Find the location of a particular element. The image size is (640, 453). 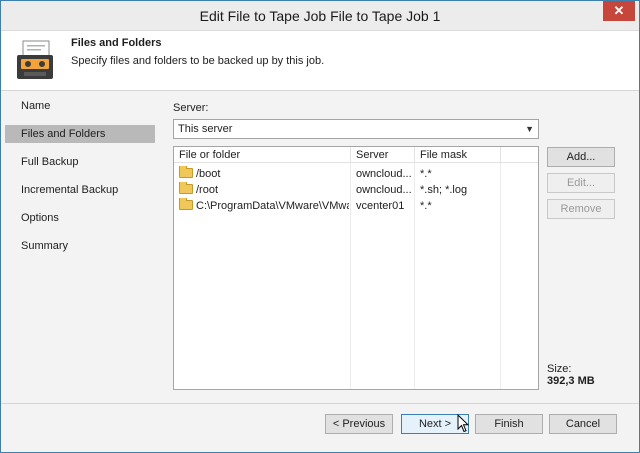

table-row: /boot owncloud... *.* is located at coordinates (356, 174).